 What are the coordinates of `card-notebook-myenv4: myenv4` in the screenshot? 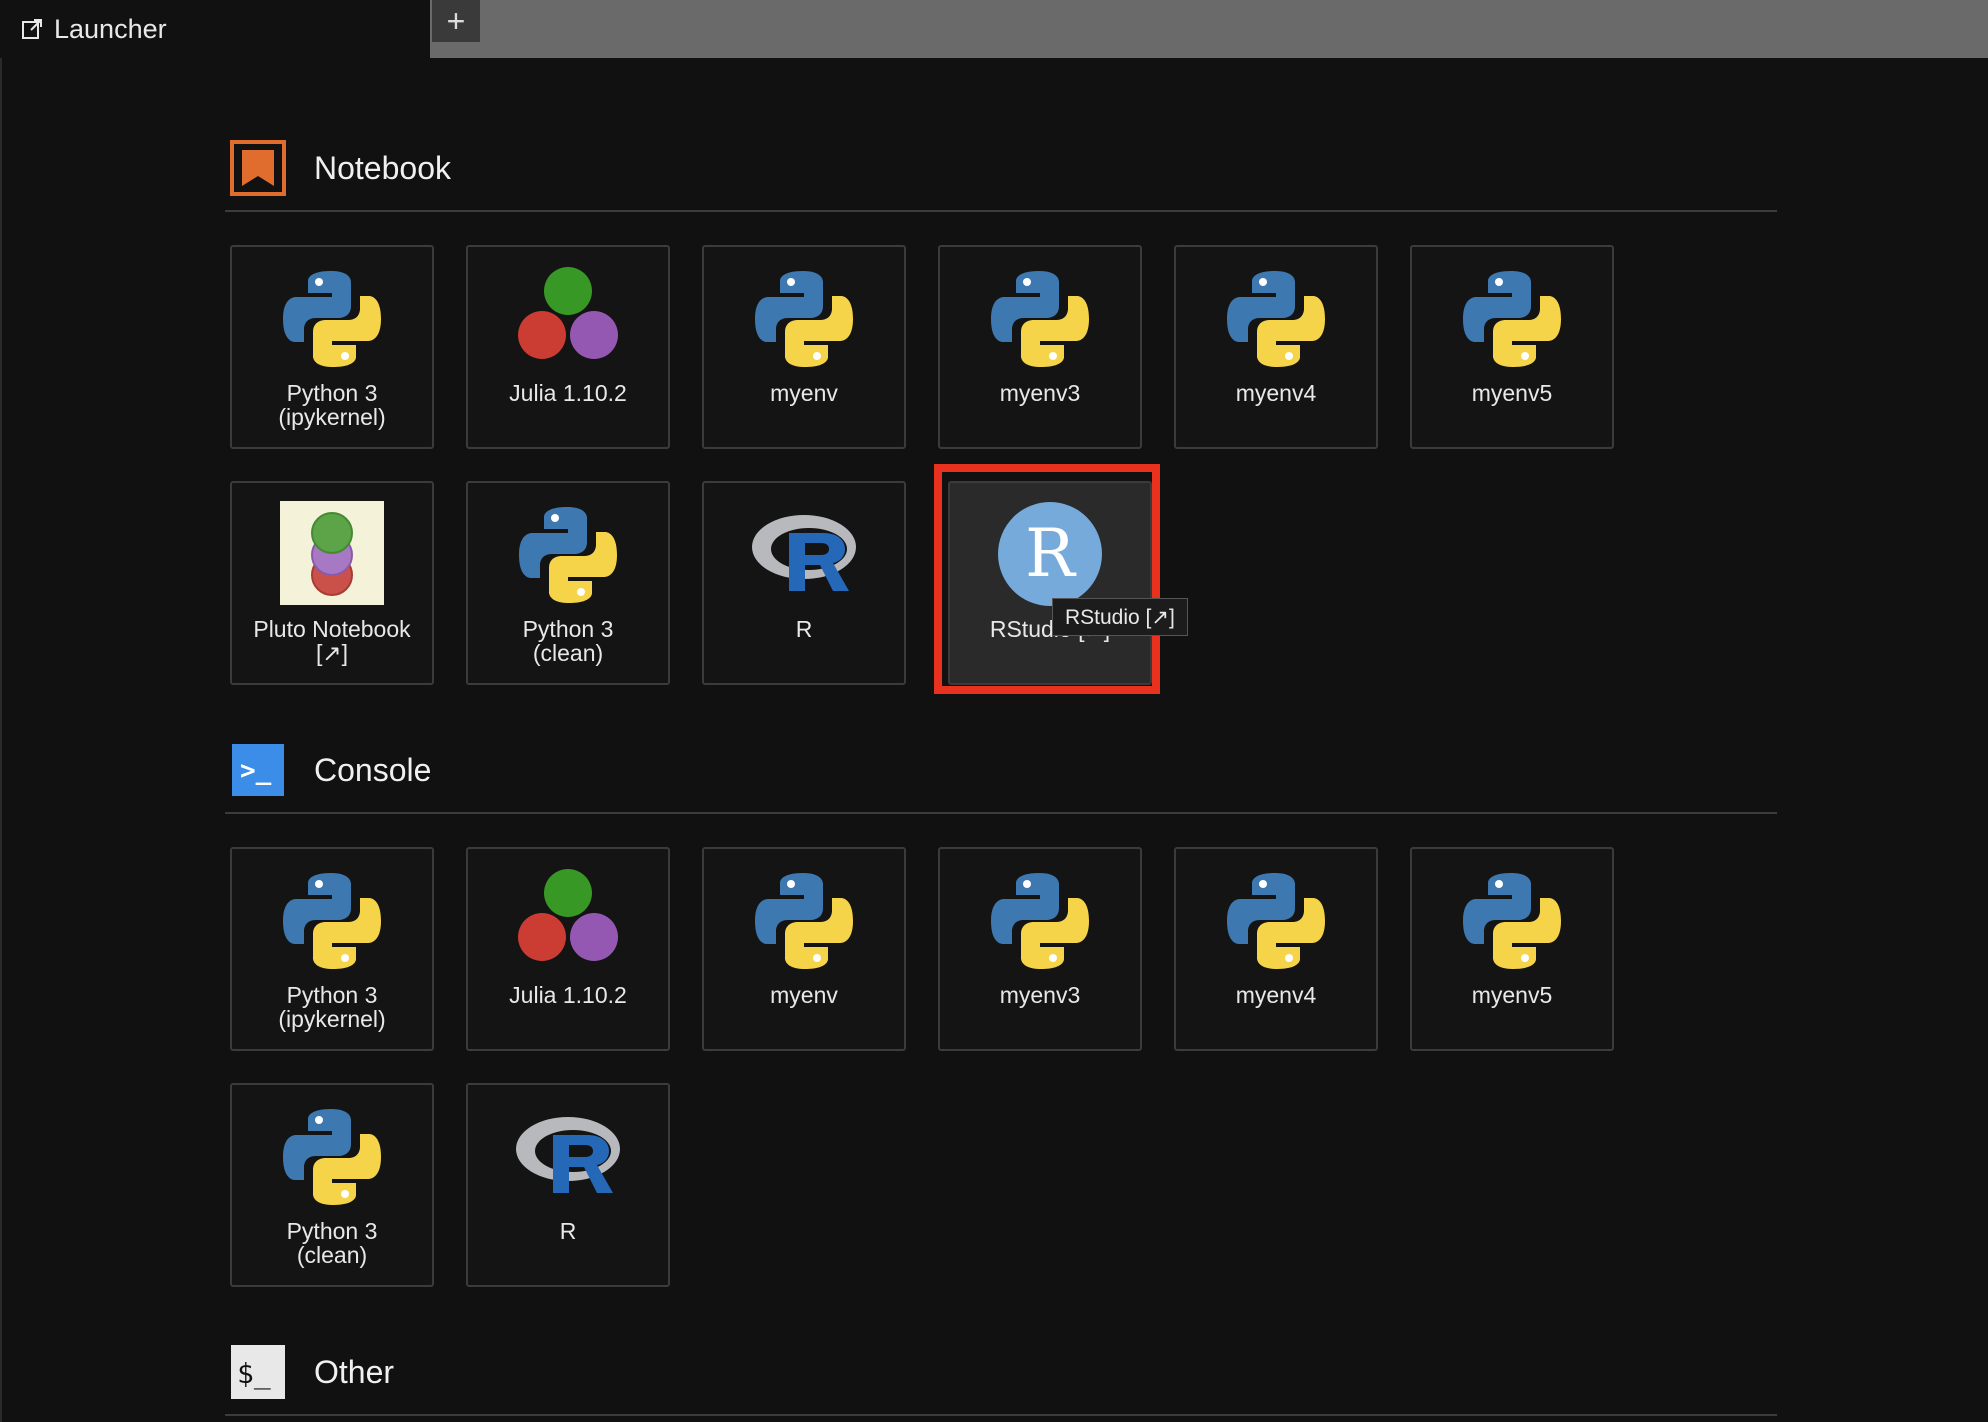 It's located at (1276, 347).